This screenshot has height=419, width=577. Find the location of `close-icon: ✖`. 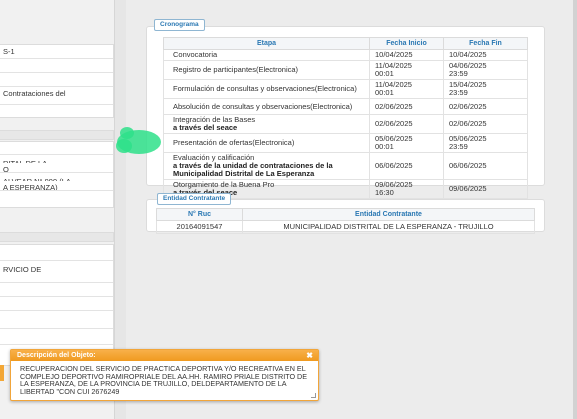

close-icon: ✖ is located at coordinates (309, 355).